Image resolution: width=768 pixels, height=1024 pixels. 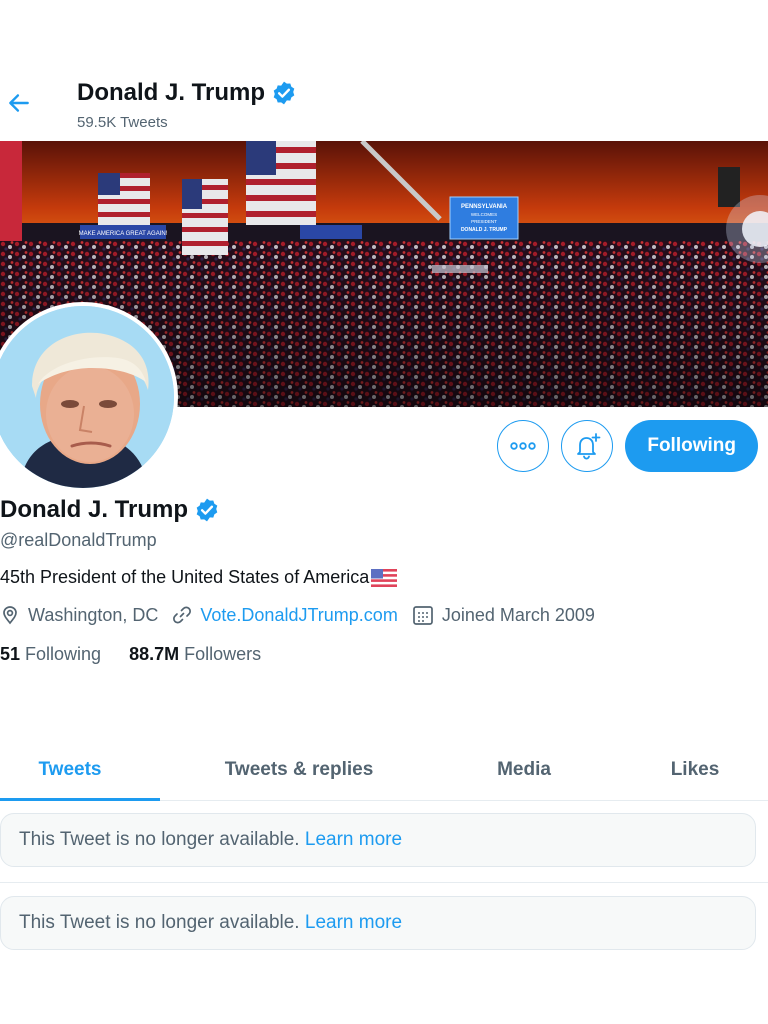 I want to click on bell-plus-icon, so click(x=589, y=446).